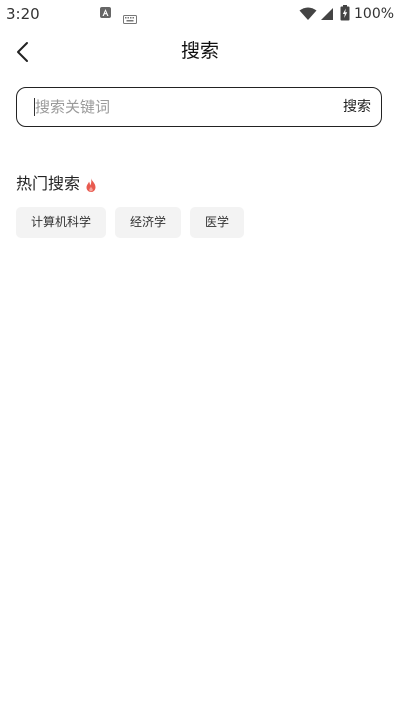 This screenshot has width=400, height=712. What do you see at coordinates (200, 14) in the screenshot?
I see `status-bar: 3:20 100%` at bounding box center [200, 14].